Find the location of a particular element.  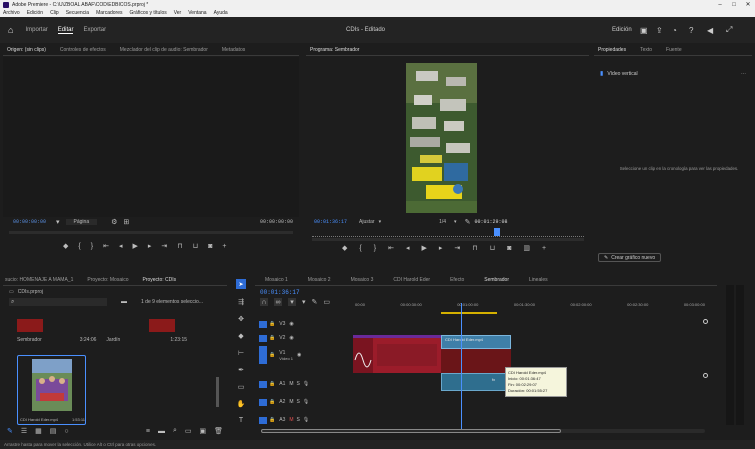

properties-menu-icon: ⋯ is located at coordinates (743, 74).